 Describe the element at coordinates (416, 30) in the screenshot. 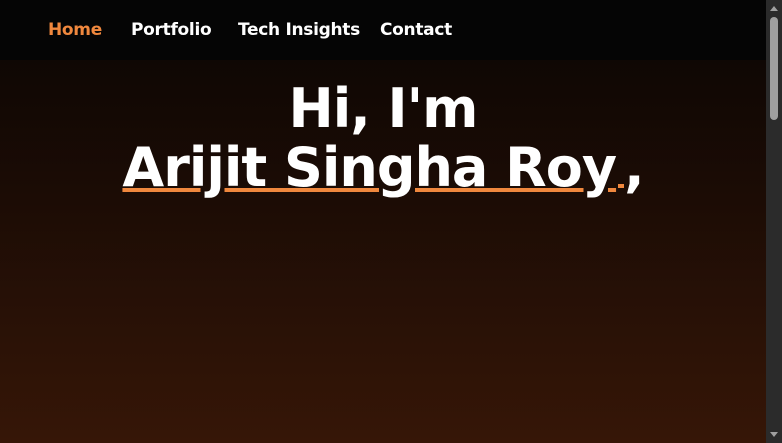

I see `nav-link-contact: Contact` at that location.